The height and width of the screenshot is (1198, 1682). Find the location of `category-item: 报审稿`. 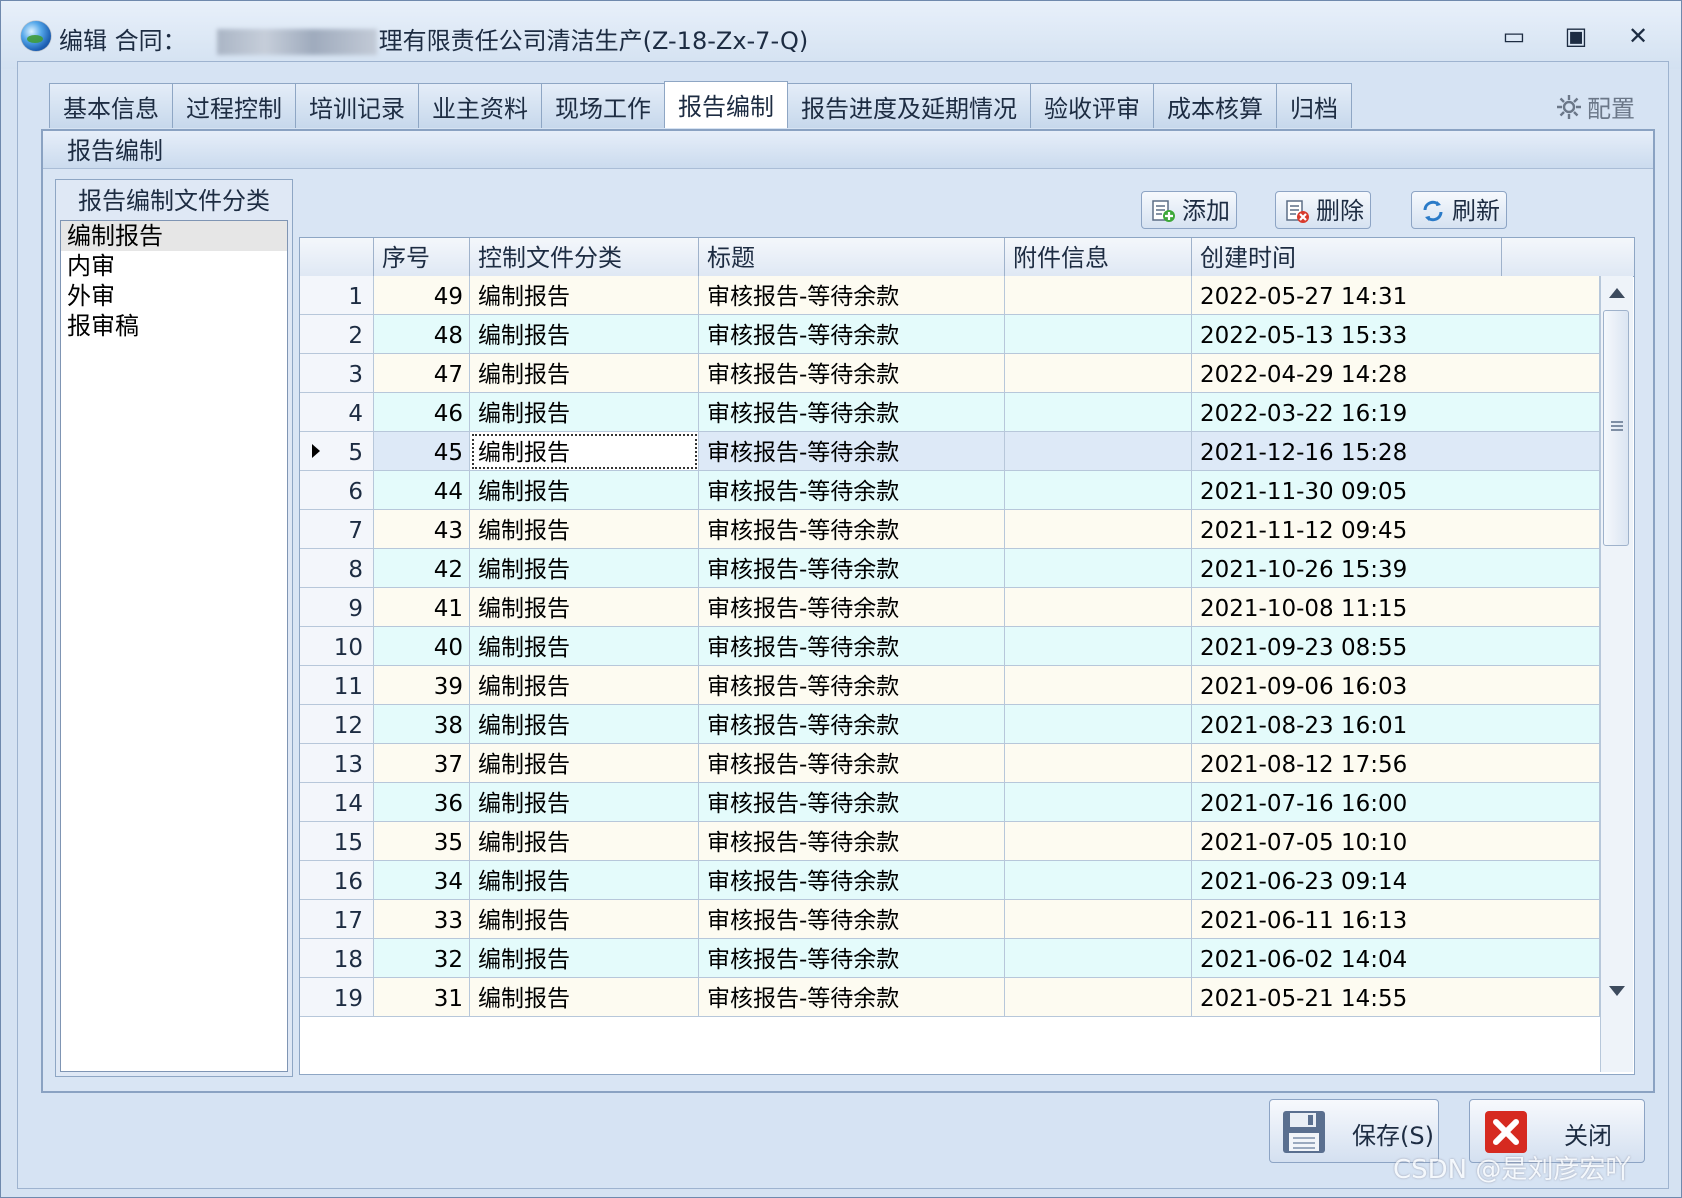

category-item: 报审稿 is located at coordinates (174, 326).